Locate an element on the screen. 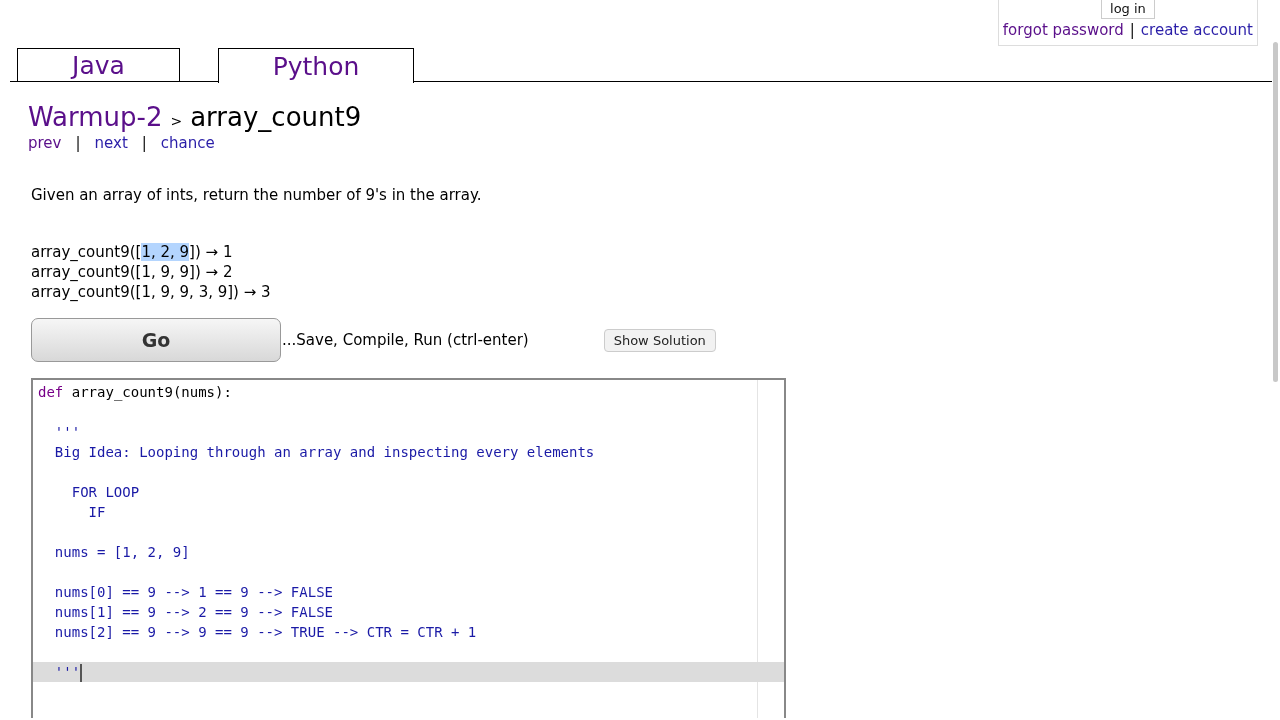 This screenshot has width=1280, height=720. code-line: ''' is located at coordinates (67, 432).